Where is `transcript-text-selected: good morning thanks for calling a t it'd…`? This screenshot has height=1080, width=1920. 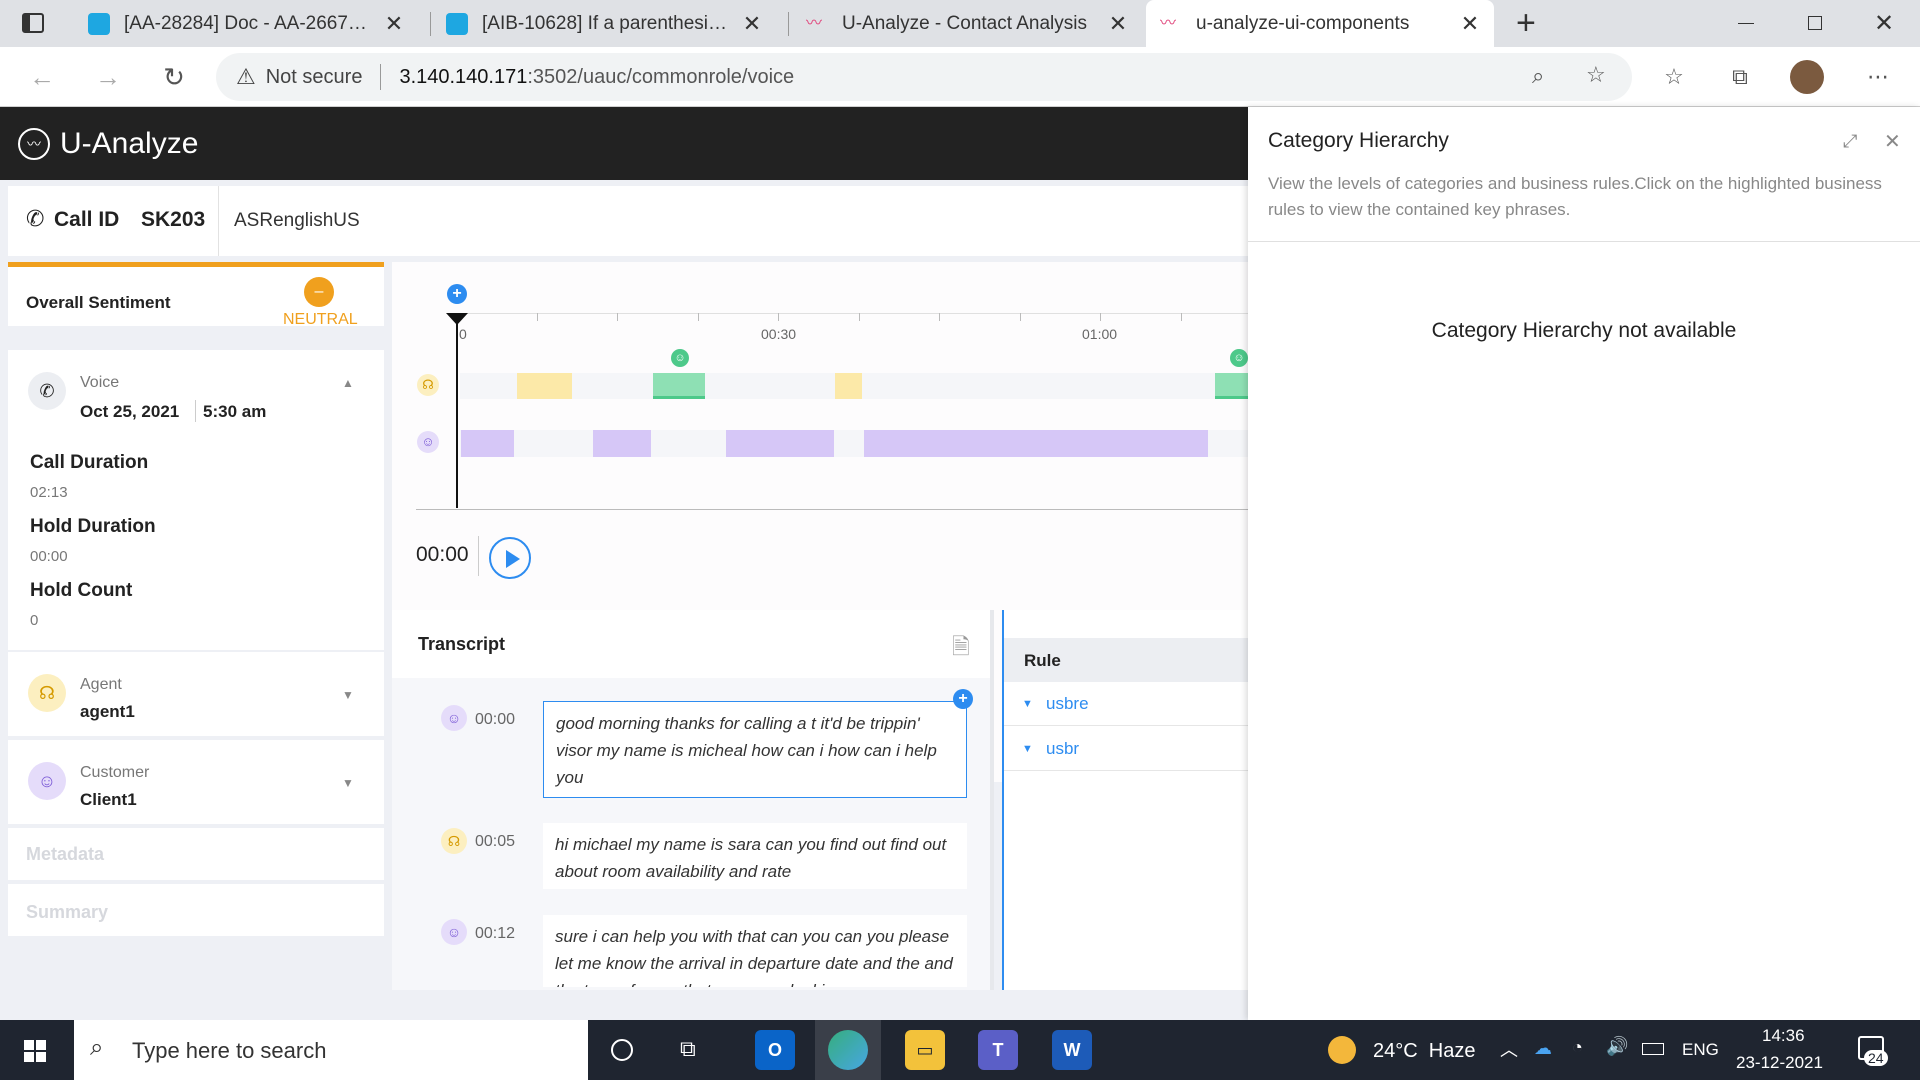
transcript-text-selected: good morning thanks for calling a t it'd… is located at coordinates (755, 749).